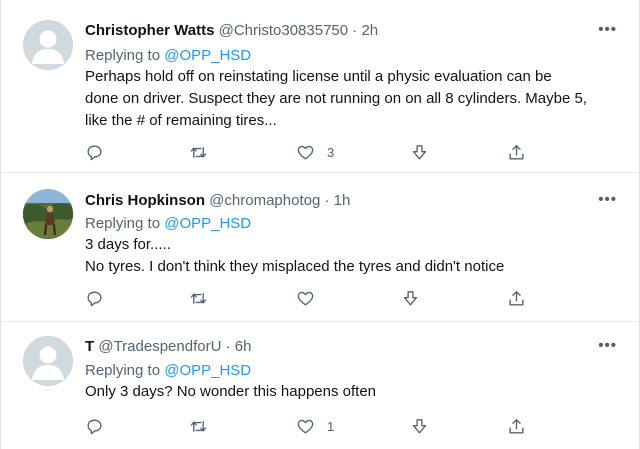 This screenshot has height=449, width=640. What do you see at coordinates (283, 30) in the screenshot?
I see `author-handle: @Christo30835750` at bounding box center [283, 30].